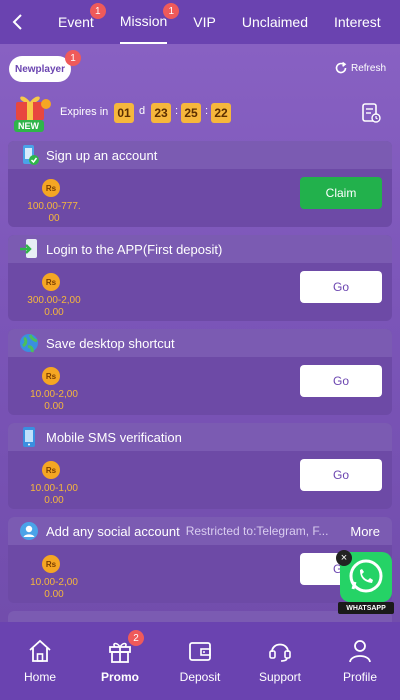 This screenshot has width=400, height=700. What do you see at coordinates (280, 677) in the screenshot?
I see `nav-label: Support` at bounding box center [280, 677].